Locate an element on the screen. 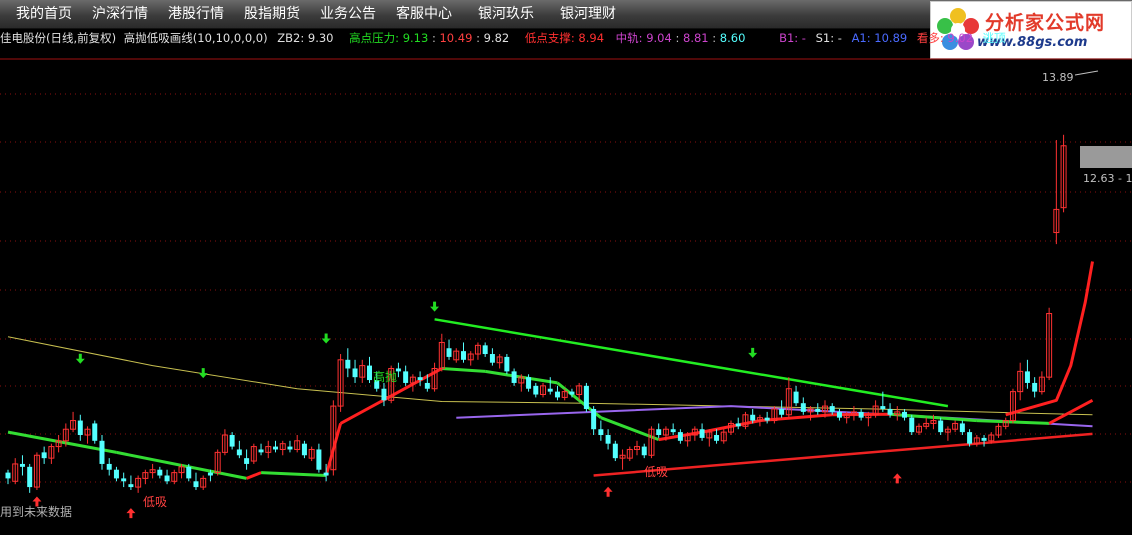  bull-label: 看多: is located at coordinates (930, 38).